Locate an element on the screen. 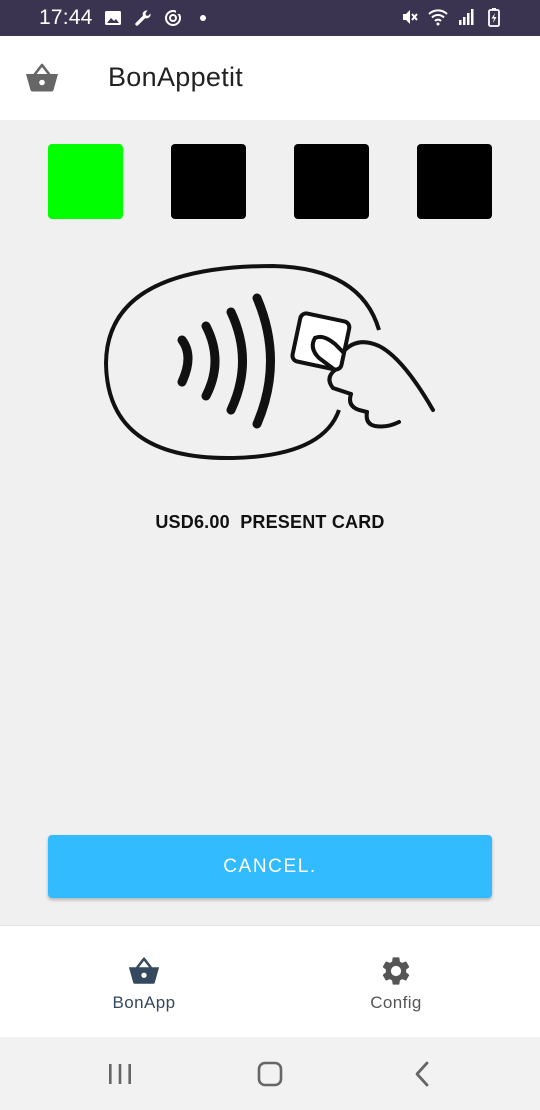  recent-apps-icon is located at coordinates (120, 1074).